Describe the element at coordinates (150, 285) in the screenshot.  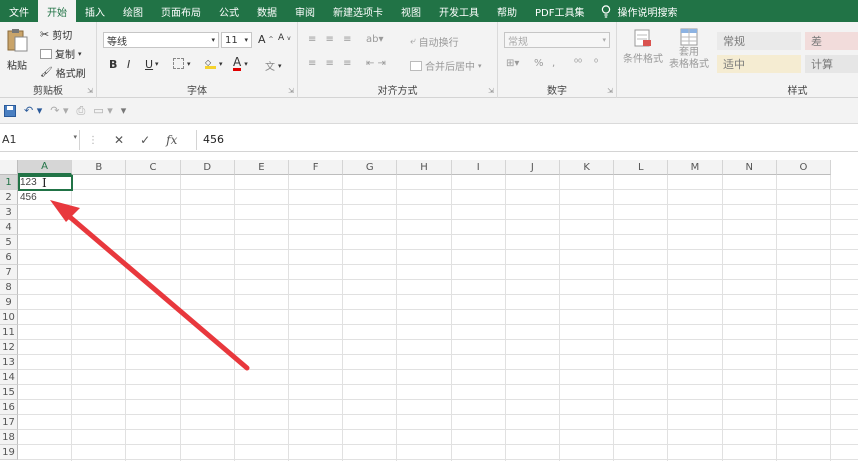
I see `annotation-arrow` at that location.